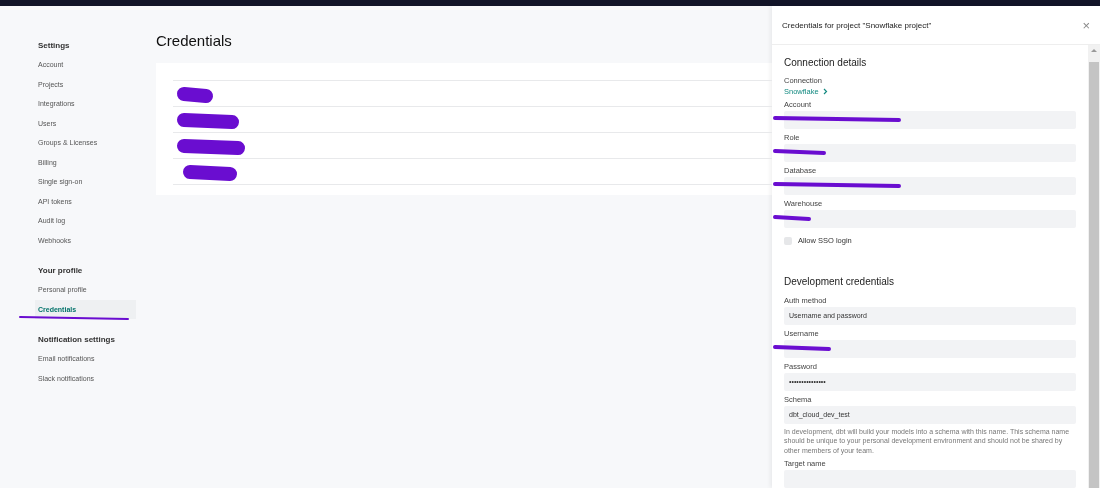 This screenshot has width=1100, height=488. I want to click on chevron-icon, so click(825, 92).